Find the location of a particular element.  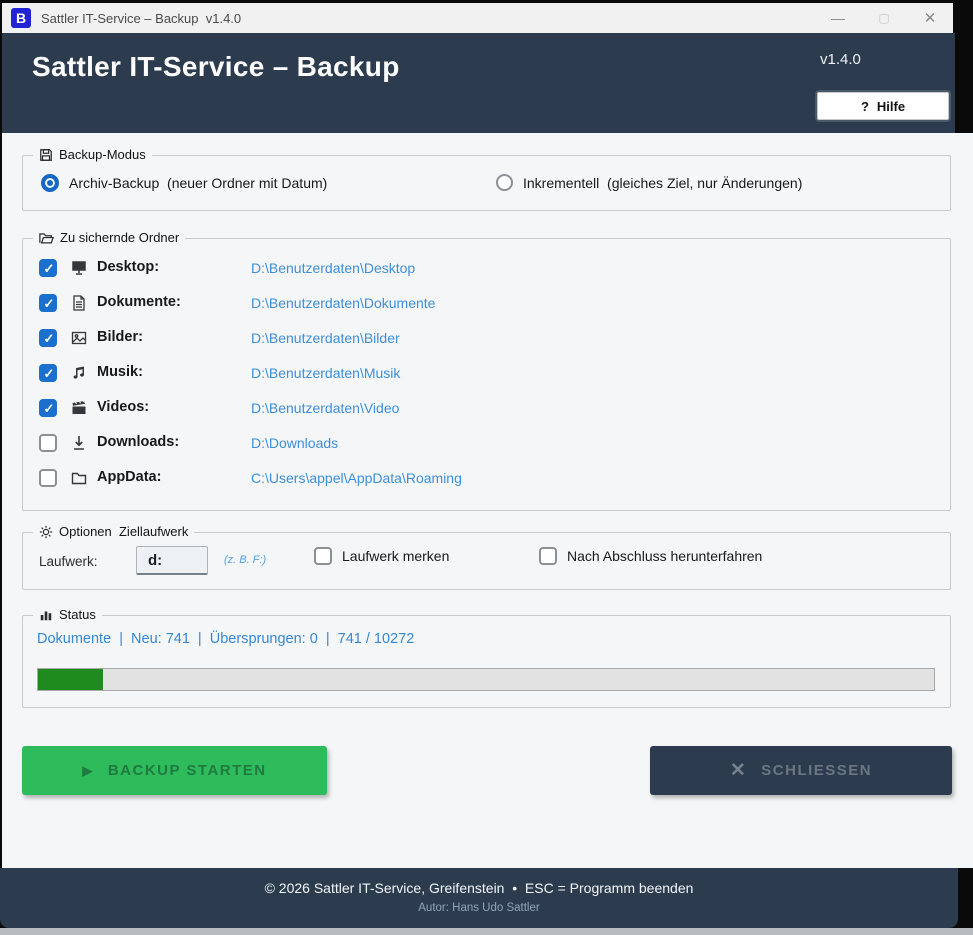

video-icon is located at coordinates (79, 408).